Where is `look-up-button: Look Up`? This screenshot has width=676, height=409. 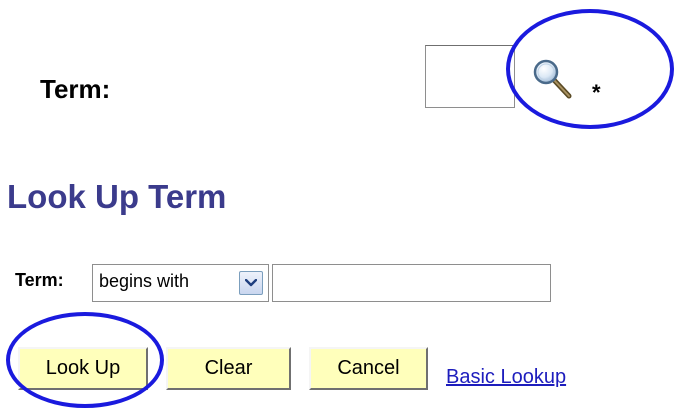
look-up-button: Look Up is located at coordinates (83, 368).